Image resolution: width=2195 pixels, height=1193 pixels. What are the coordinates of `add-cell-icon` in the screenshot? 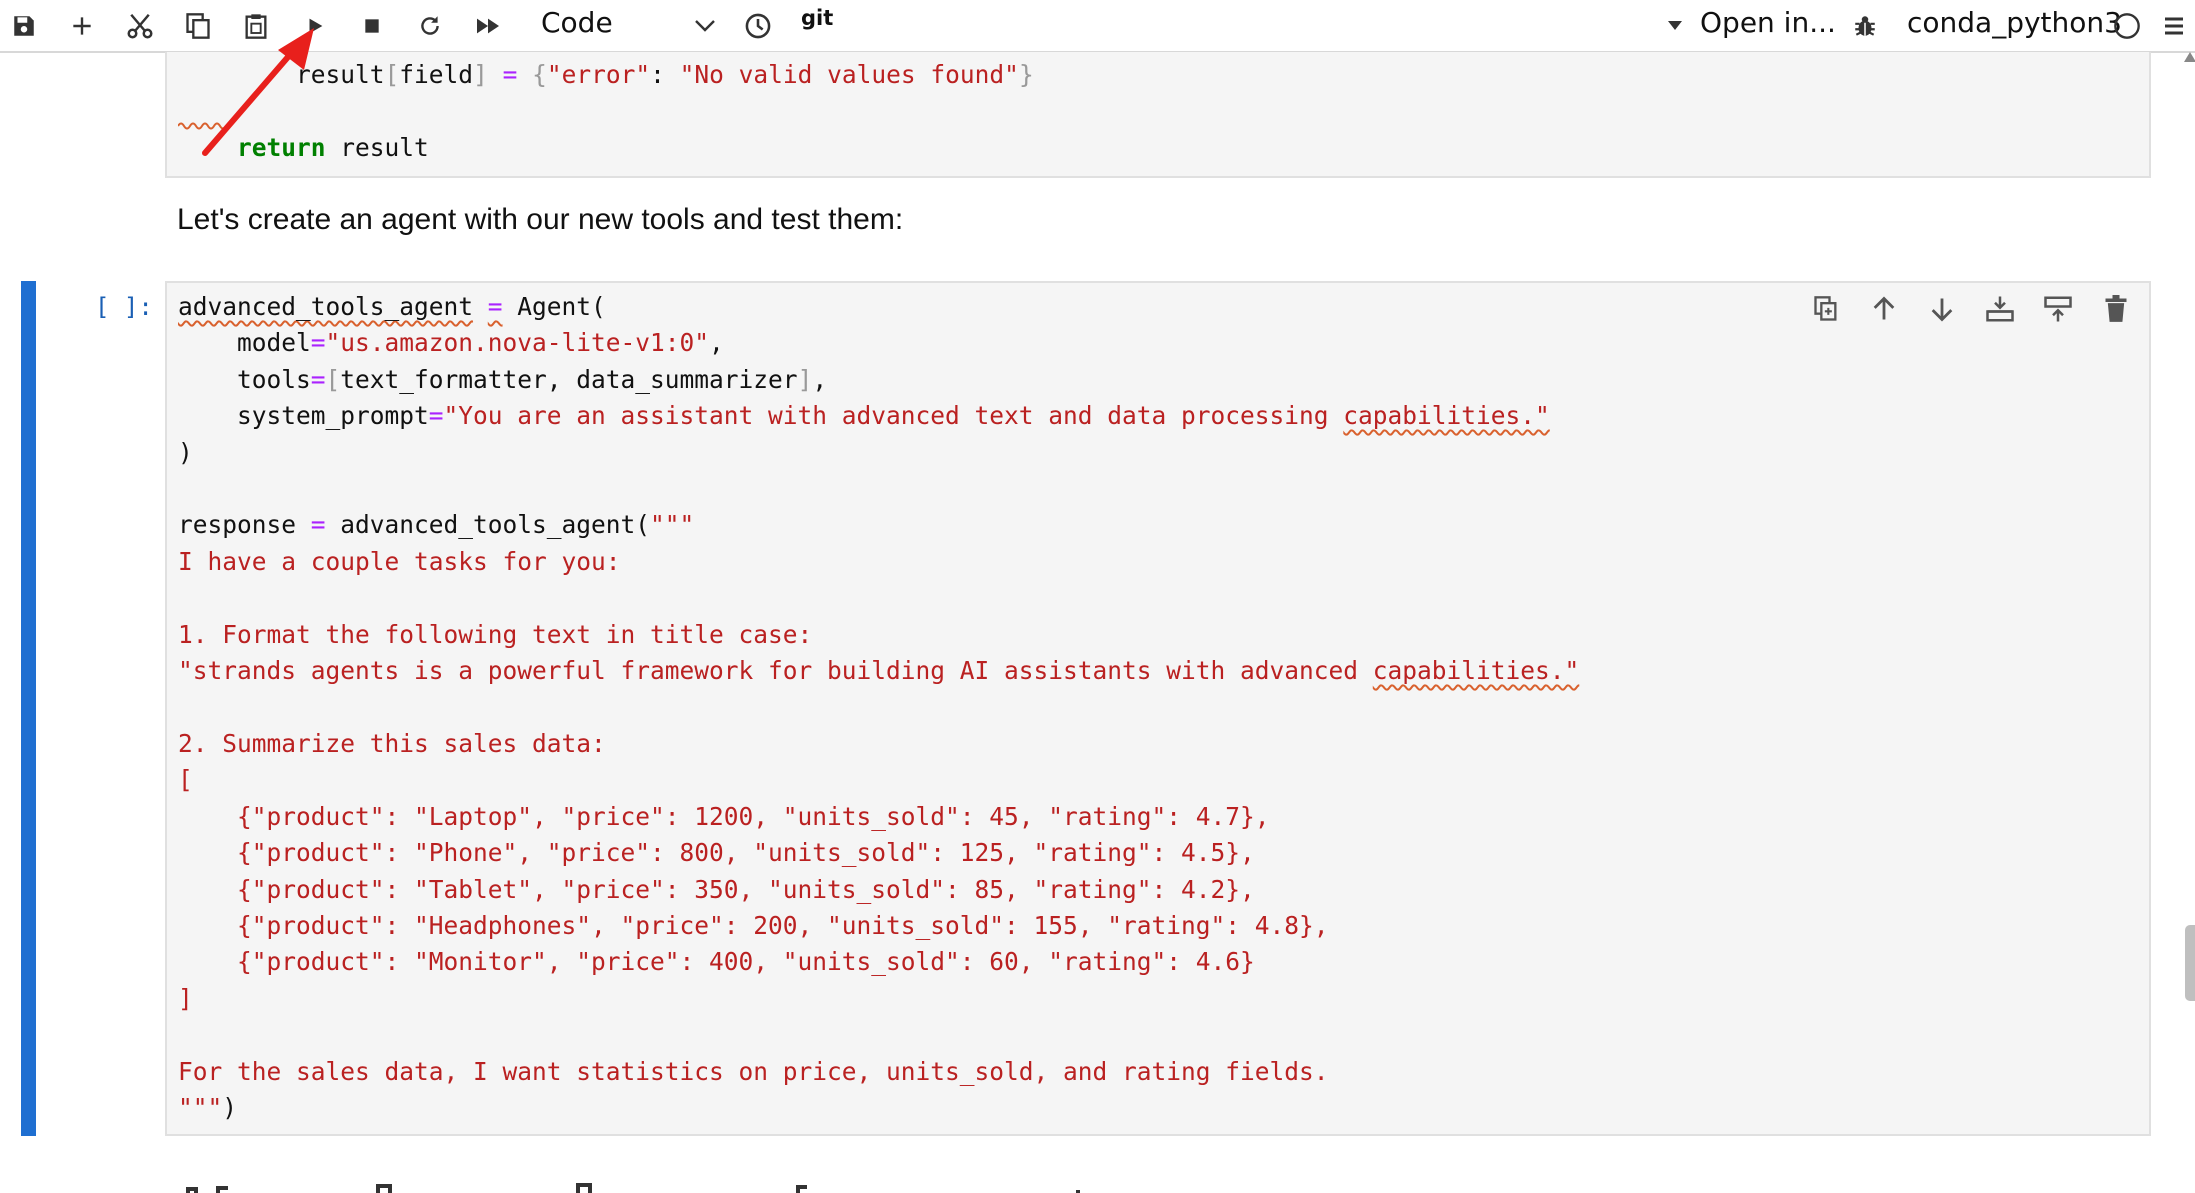 It's located at (82, 26).